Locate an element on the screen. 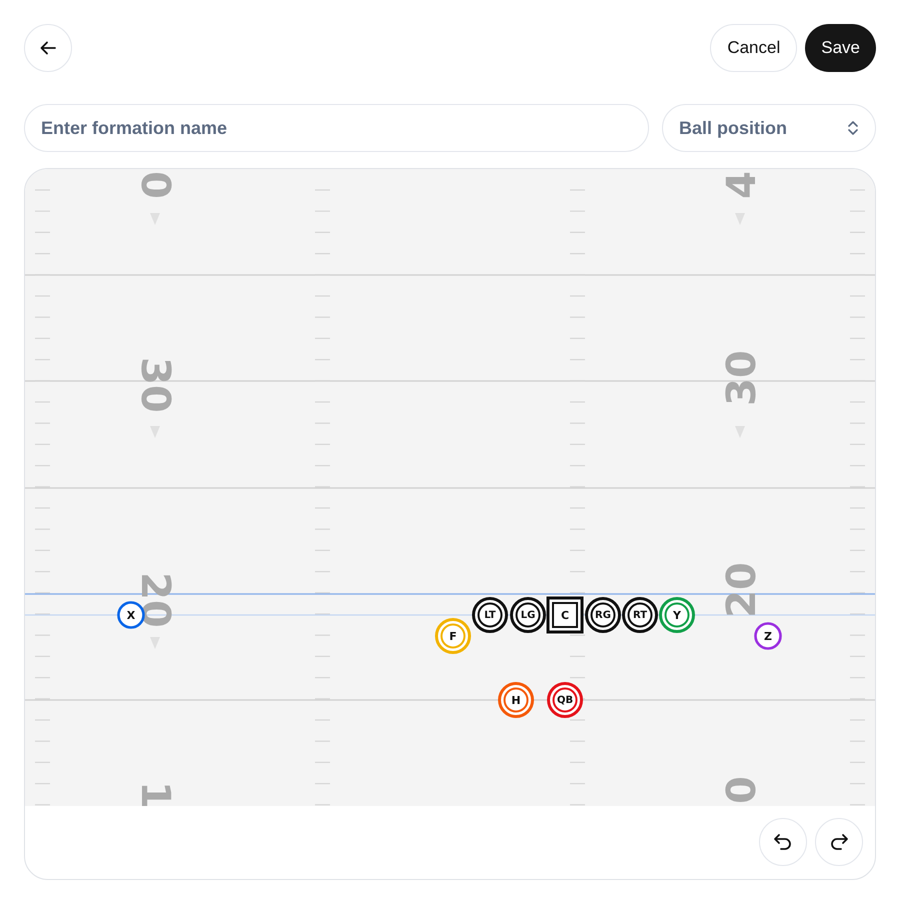 Image resolution: width=900 pixels, height=900 pixels. back-arrow-icon is located at coordinates (48, 48).